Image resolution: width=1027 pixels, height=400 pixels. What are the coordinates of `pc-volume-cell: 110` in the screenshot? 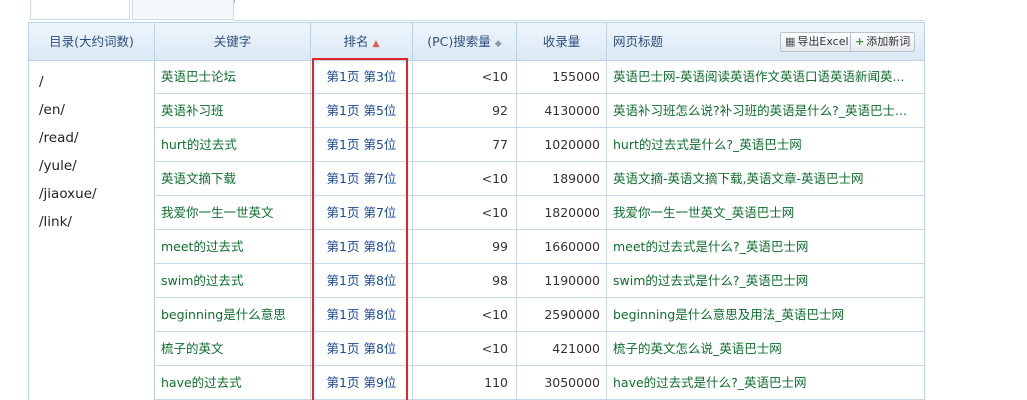 It's located at (465, 382).